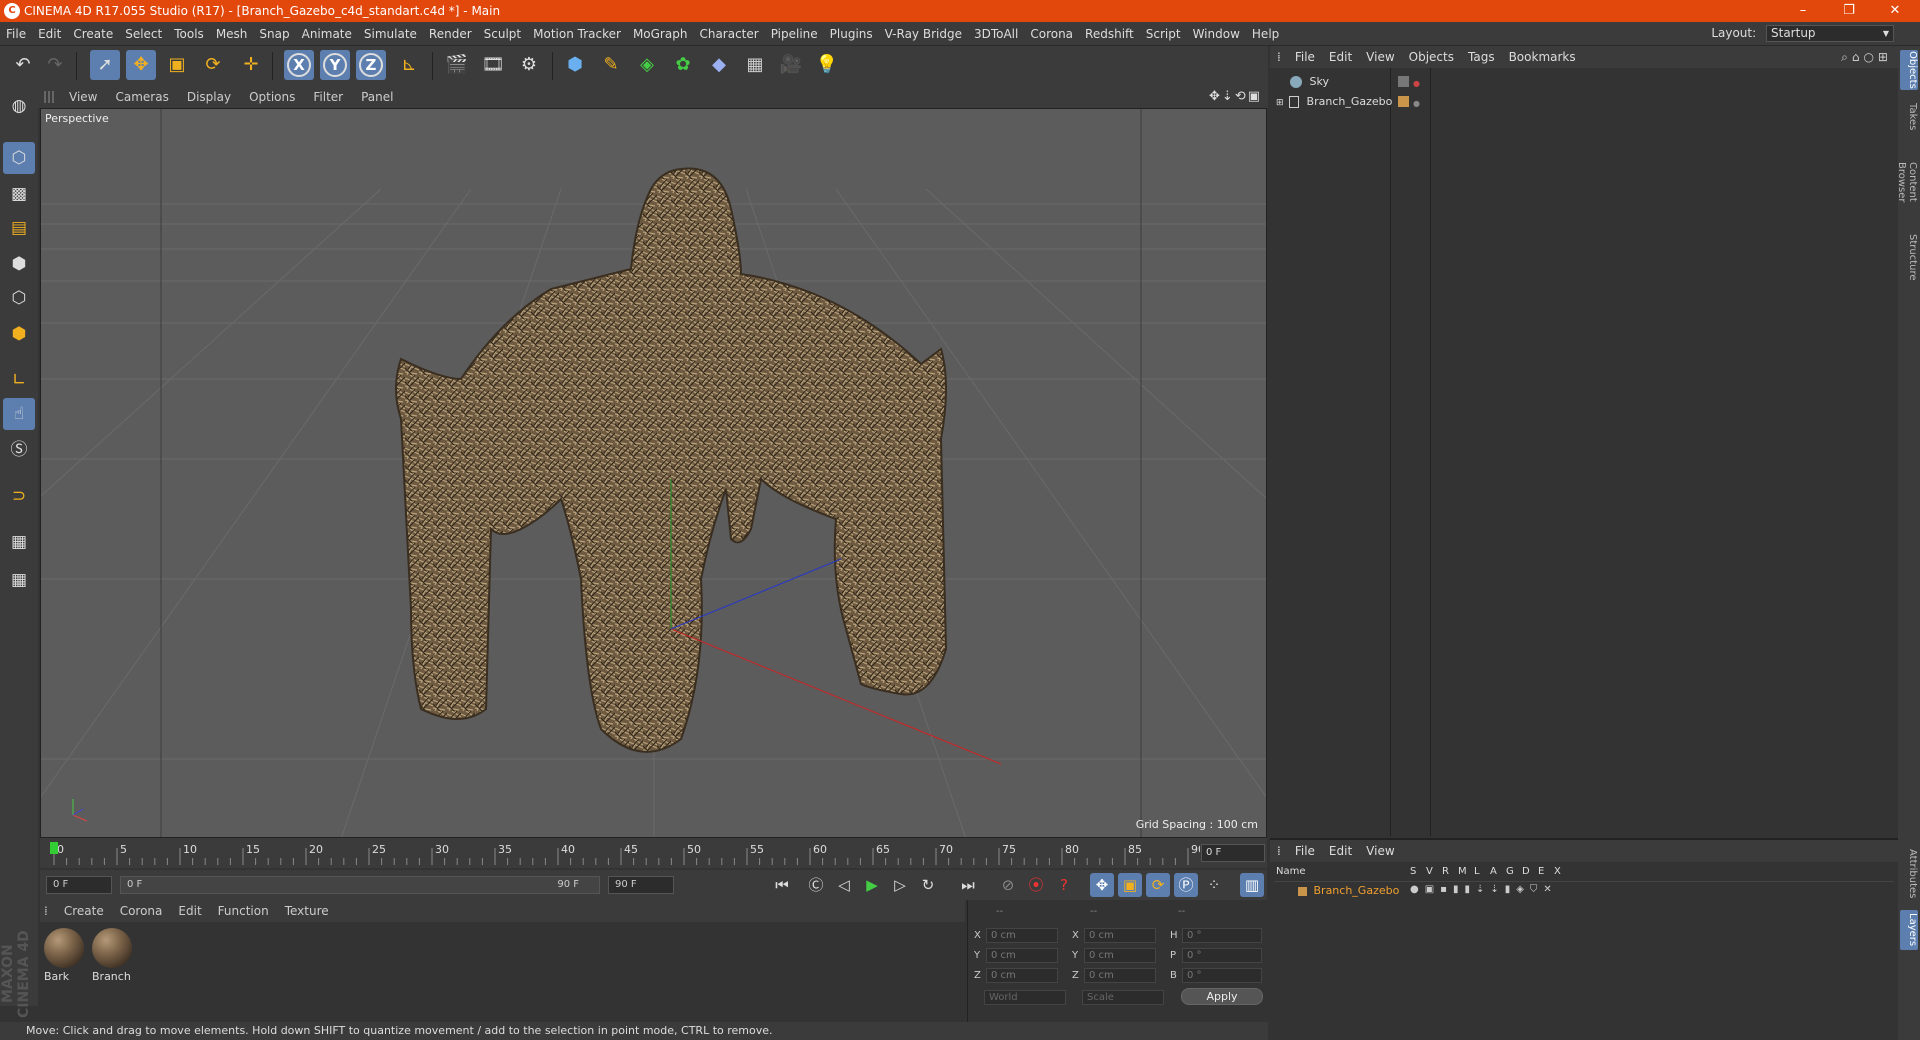 The height and width of the screenshot is (1040, 1920). Describe the element at coordinates (1909, 70) in the screenshot. I see `tab-objects: Objects` at that location.